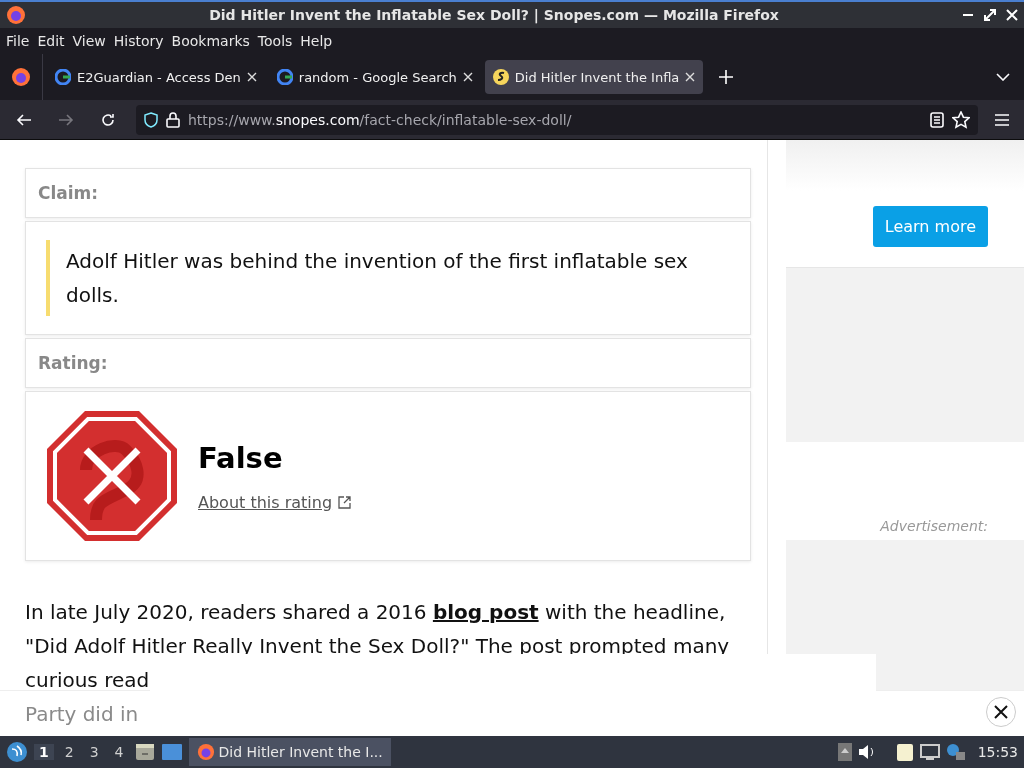 Image resolution: width=1024 pixels, height=768 pixels. What do you see at coordinates (345, 502) in the screenshot?
I see `external-link-icon` at bounding box center [345, 502].